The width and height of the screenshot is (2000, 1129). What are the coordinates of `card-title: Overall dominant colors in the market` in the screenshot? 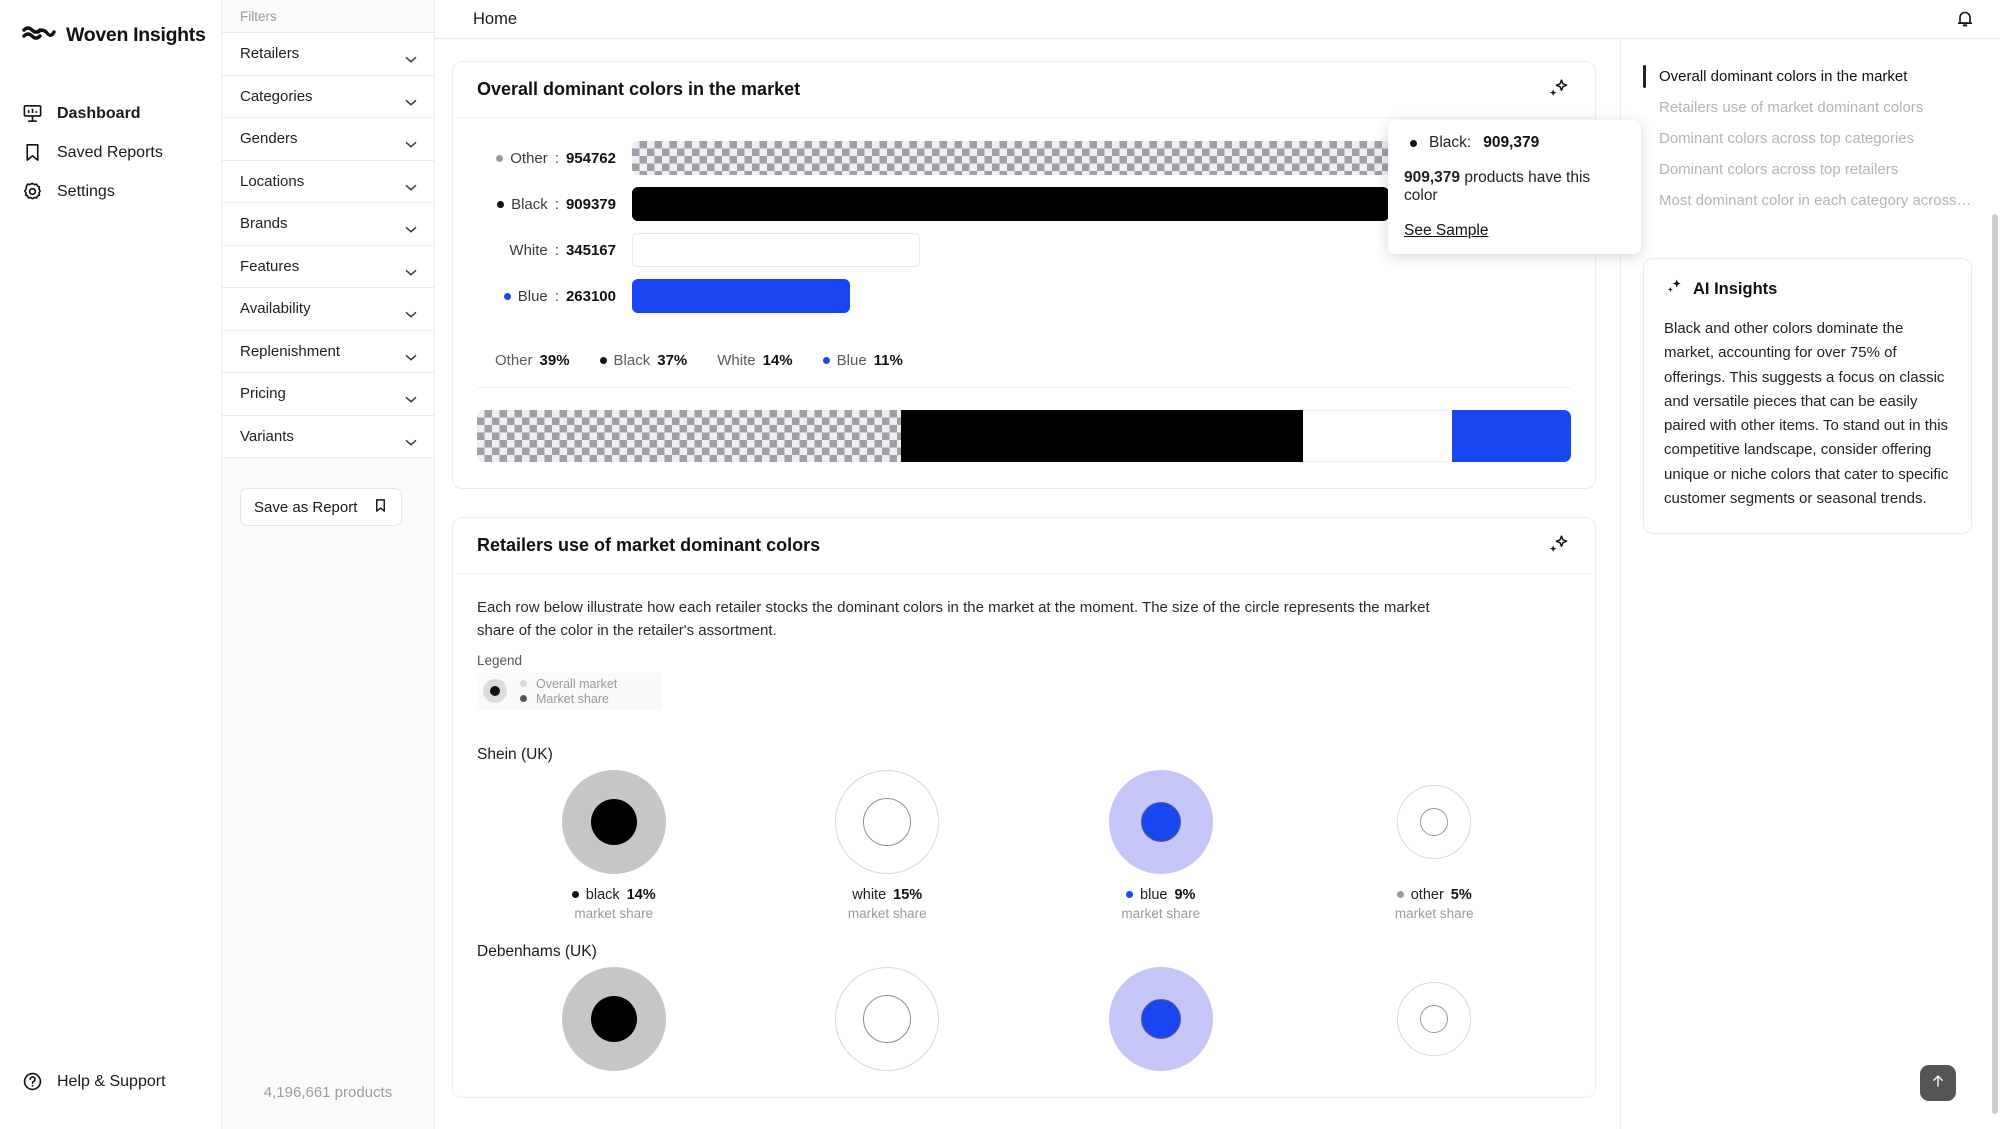 It's located at (639, 89).